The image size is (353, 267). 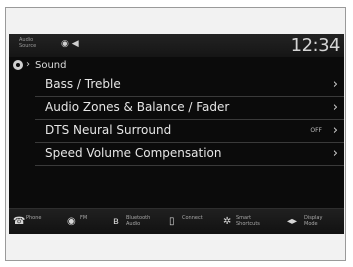 What do you see at coordinates (172, 221) in the screenshot?
I see `device-icon: ▯` at bounding box center [172, 221].